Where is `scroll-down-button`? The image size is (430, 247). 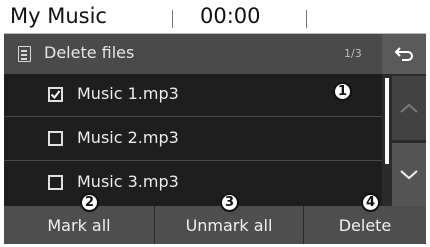
scroll-down-button is located at coordinates (409, 174).